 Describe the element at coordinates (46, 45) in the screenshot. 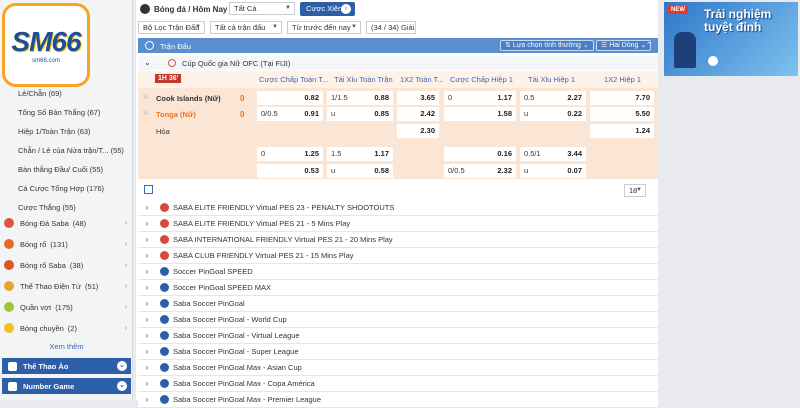

I see `brand-logo: SM66 sm66.com` at that location.